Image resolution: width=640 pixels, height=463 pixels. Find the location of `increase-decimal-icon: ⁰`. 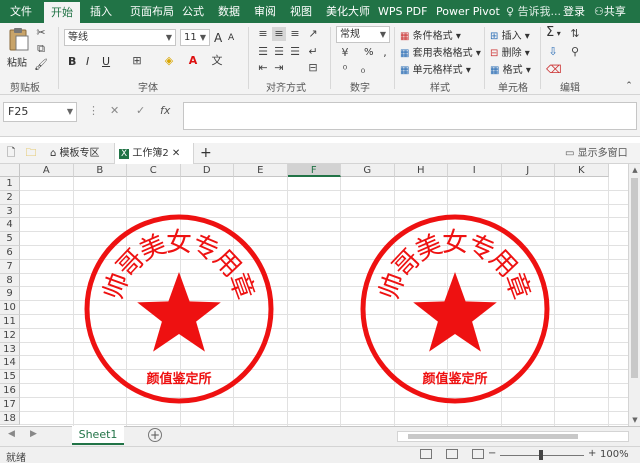

increase-decimal-icon: ⁰ is located at coordinates (345, 70).